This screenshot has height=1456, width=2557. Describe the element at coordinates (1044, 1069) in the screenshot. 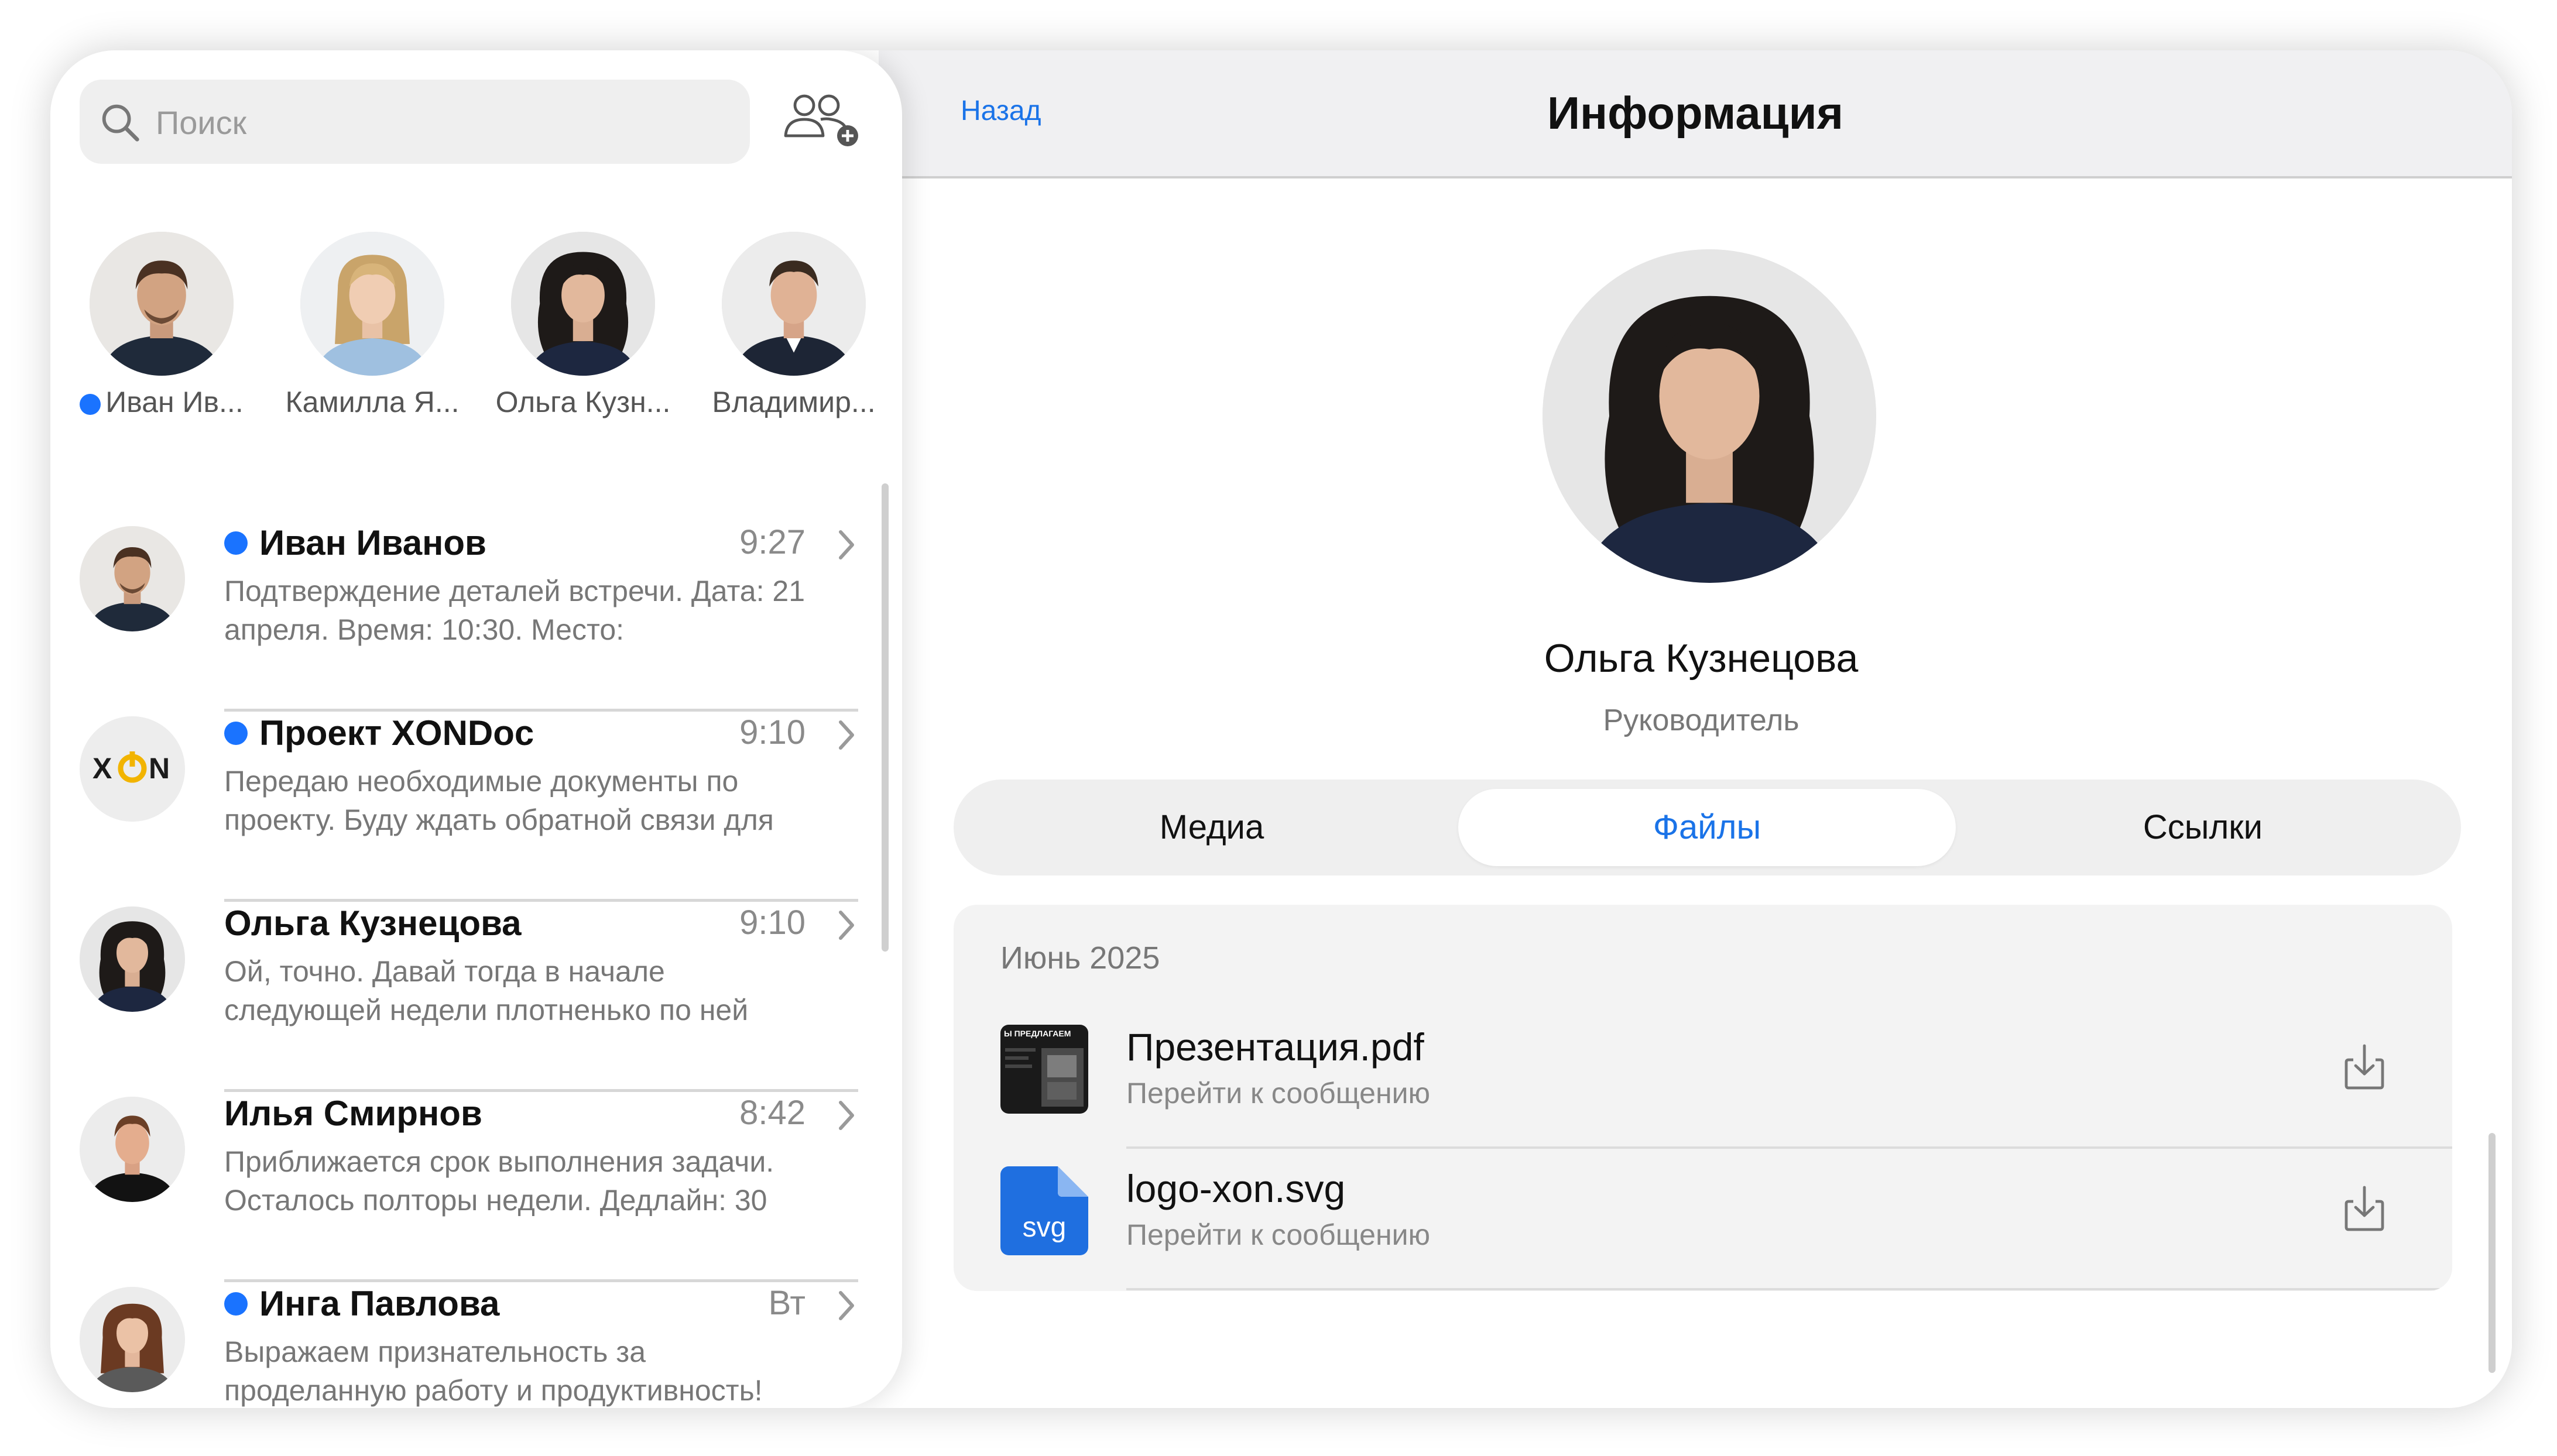

I see `pdf-thumbnail-icon: Ы ПРЕДЛАГАЕМ` at that location.